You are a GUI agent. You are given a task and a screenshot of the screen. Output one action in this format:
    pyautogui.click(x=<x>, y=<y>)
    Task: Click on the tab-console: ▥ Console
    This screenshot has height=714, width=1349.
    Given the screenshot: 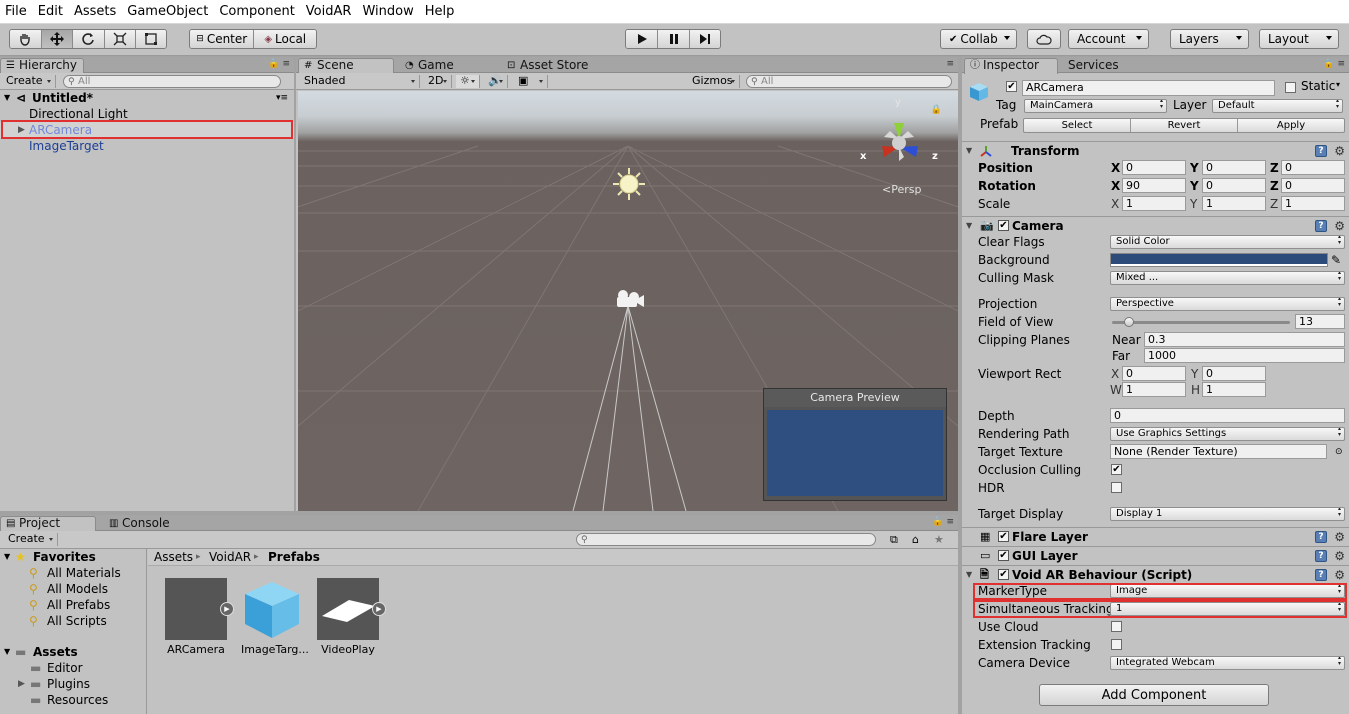 What is the action you would take?
    pyautogui.click(x=140, y=524)
    